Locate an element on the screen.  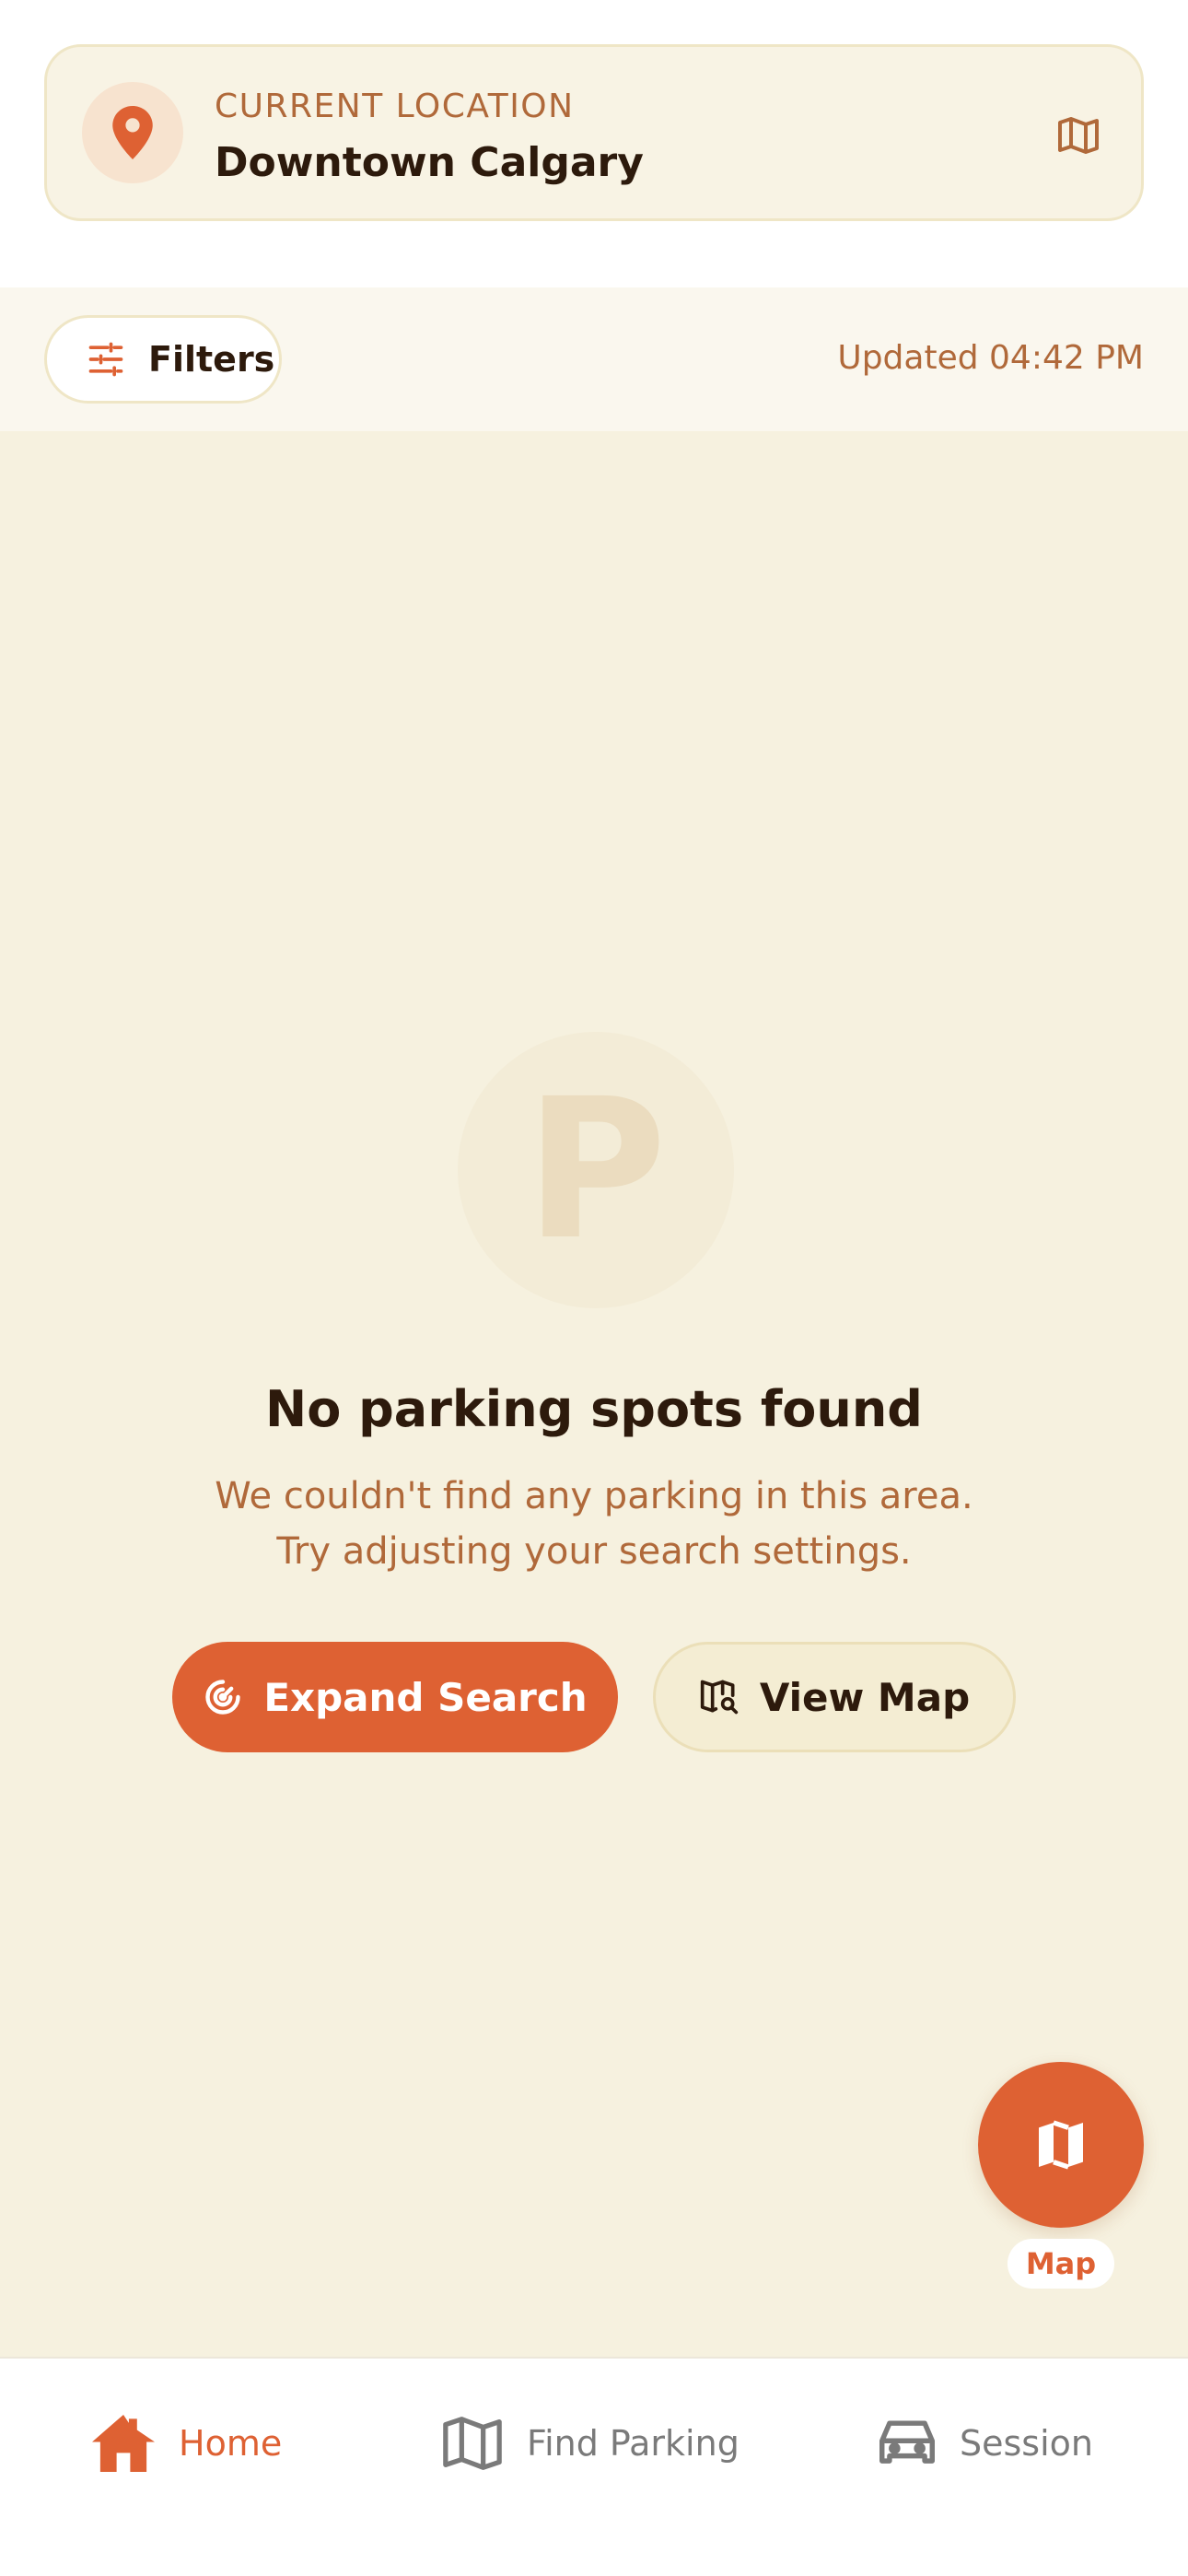
expand-search-label: Expand Search is located at coordinates (425, 1697).